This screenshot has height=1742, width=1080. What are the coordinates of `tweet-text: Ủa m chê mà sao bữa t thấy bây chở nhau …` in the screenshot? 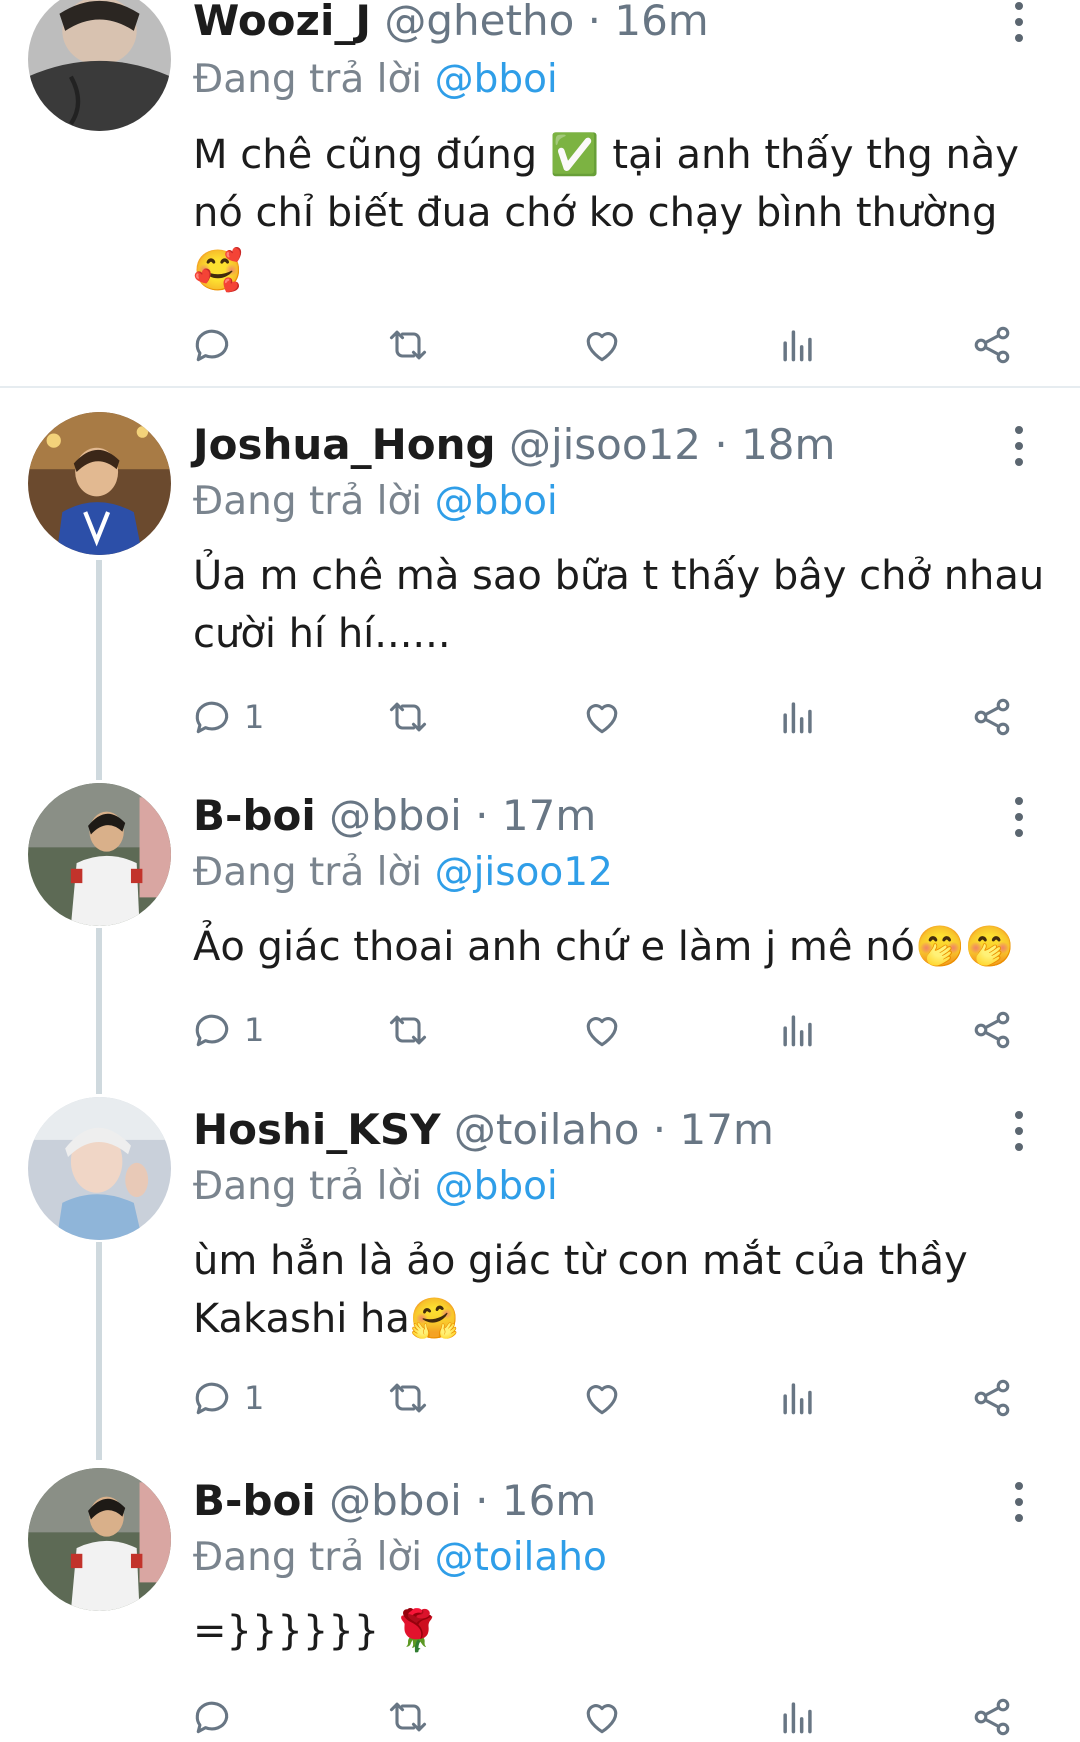 It's located at (619, 605).